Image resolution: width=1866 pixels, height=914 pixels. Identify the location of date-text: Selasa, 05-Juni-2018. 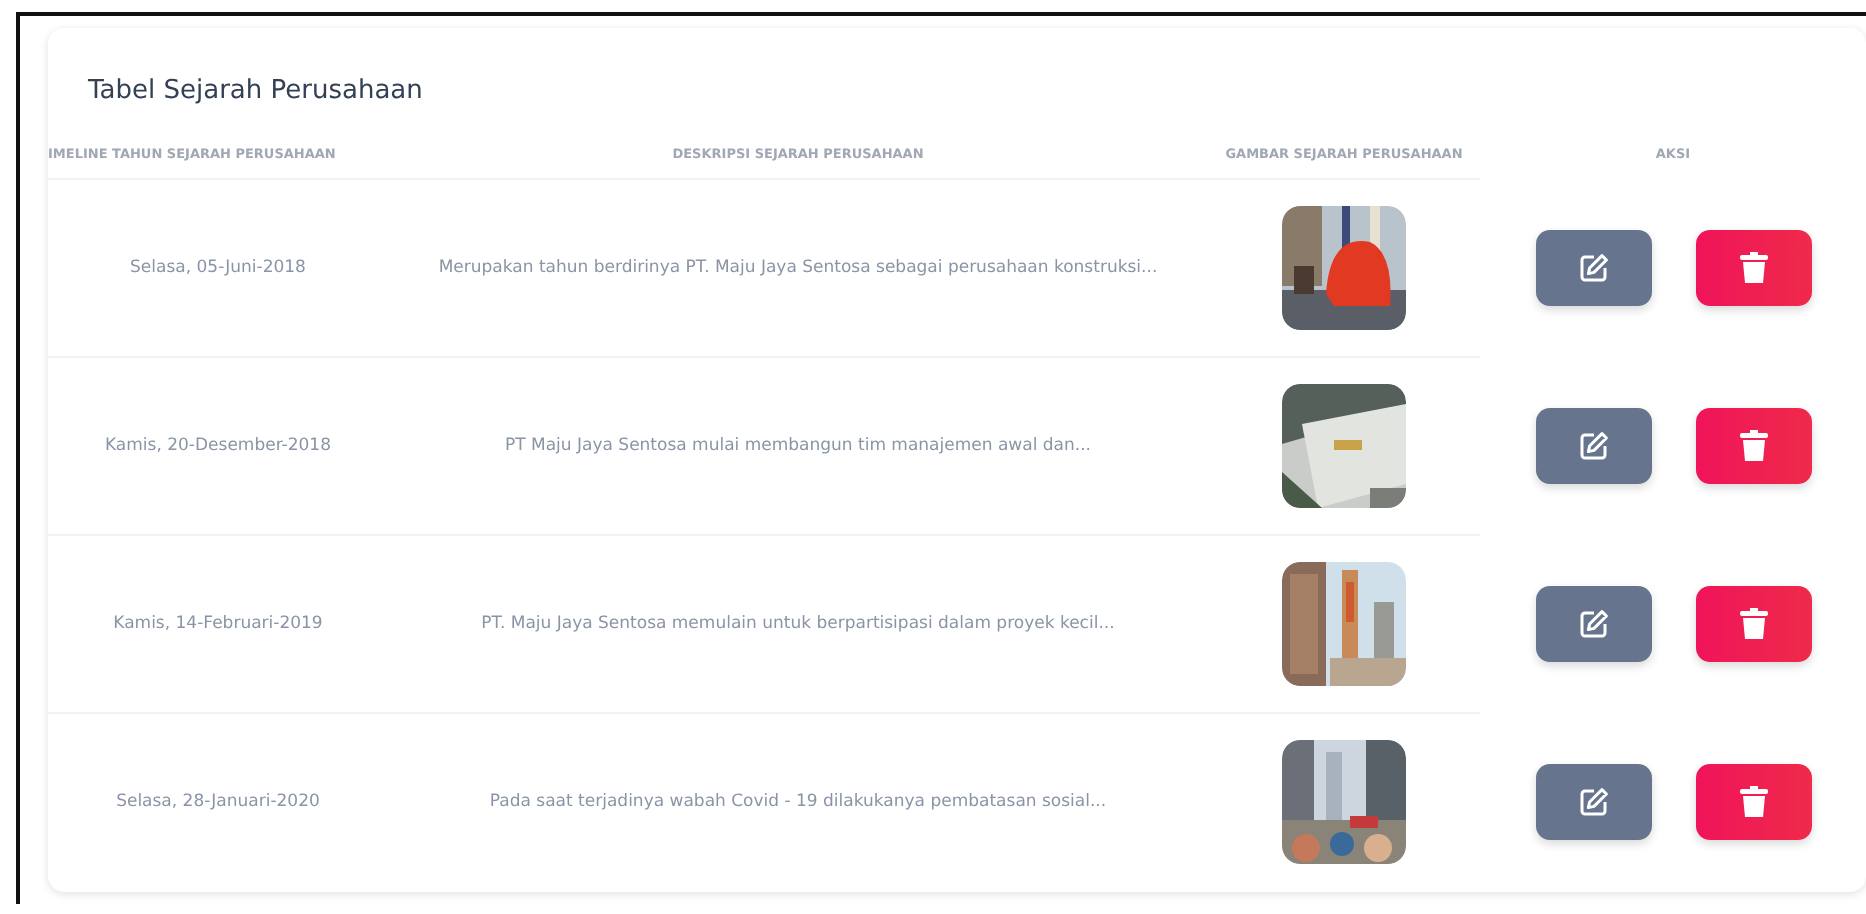
(218, 268).